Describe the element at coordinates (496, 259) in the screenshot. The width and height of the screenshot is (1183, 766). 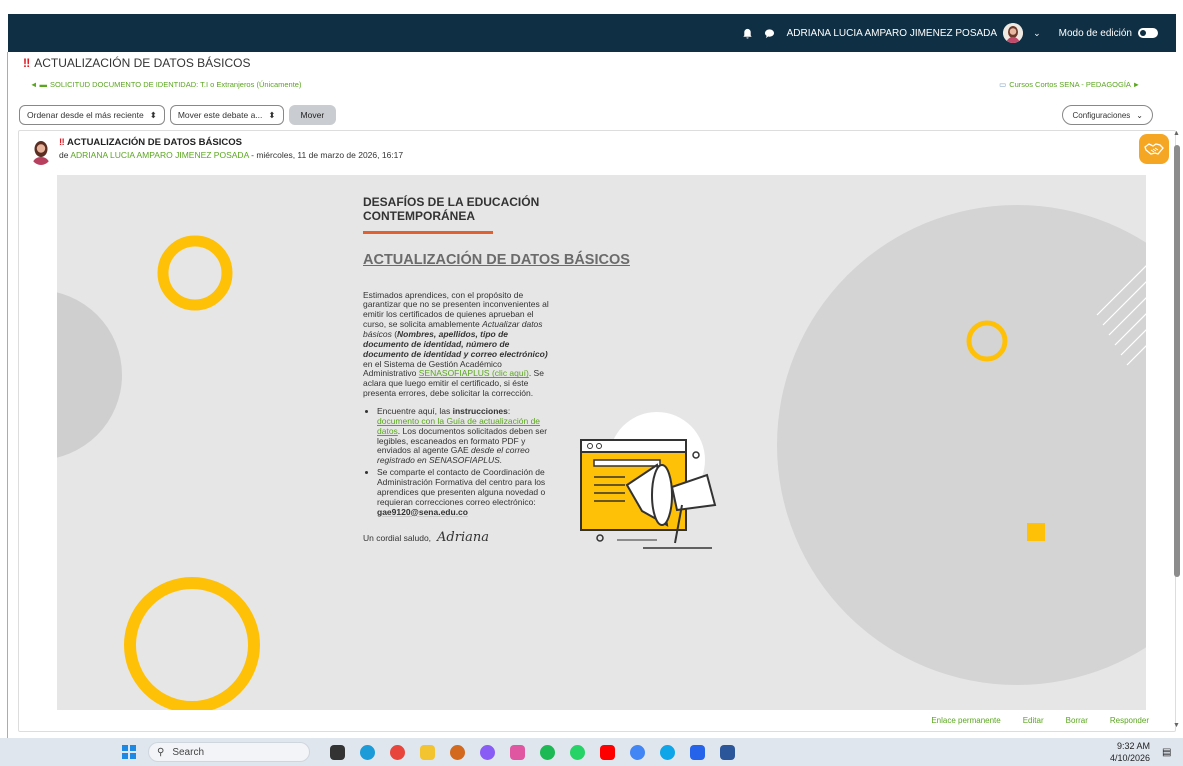
I see `banner-main-title: ACTUALIZACIÓN DE DATOS BÁSICOS` at that location.